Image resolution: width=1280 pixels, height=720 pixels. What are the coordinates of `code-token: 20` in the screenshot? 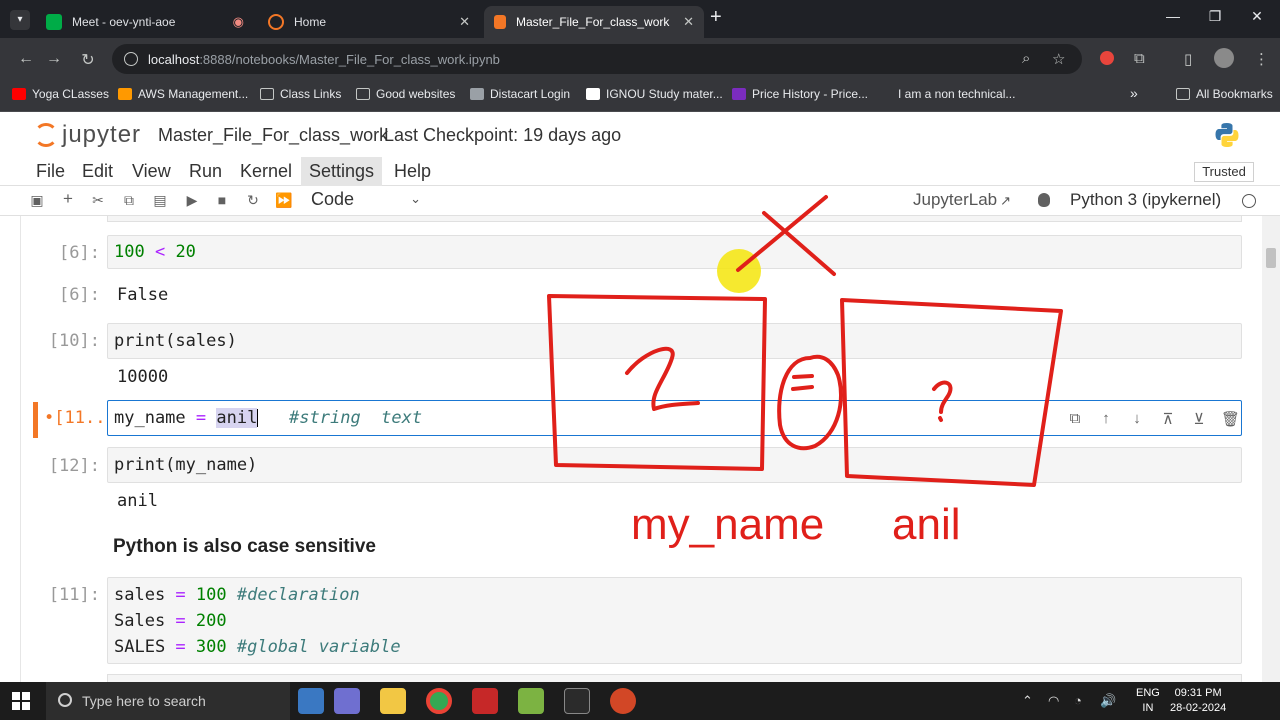 It's located at (185, 252).